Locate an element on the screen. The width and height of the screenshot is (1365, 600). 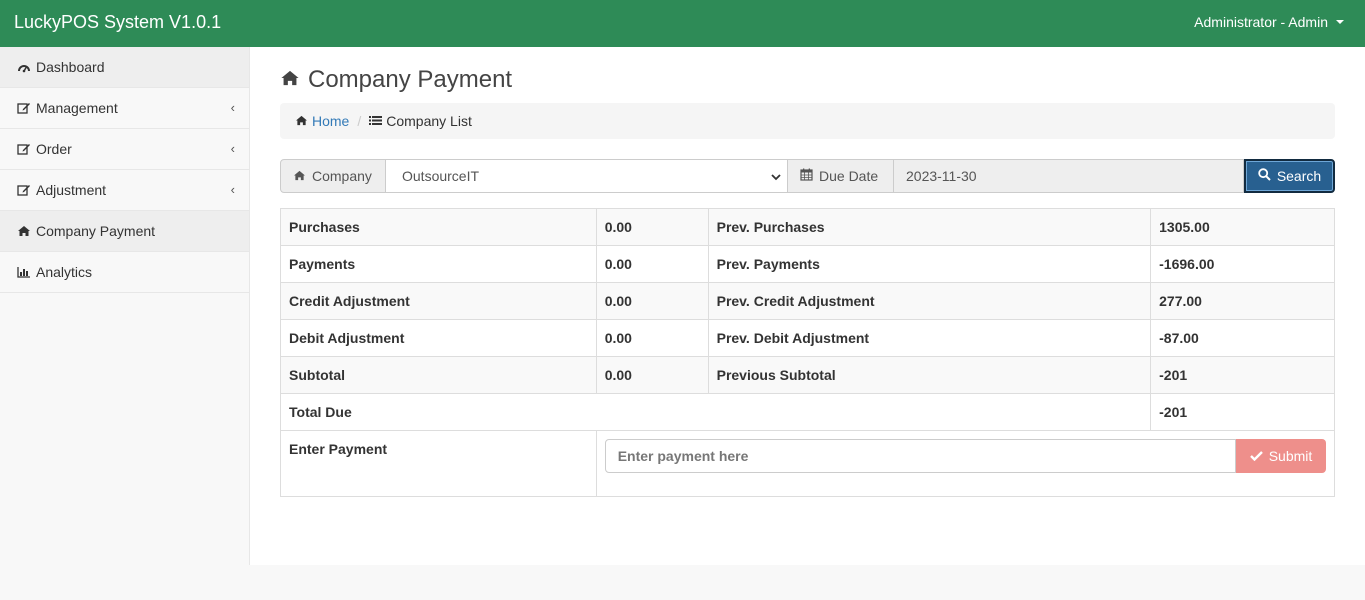
sidebar-item-label: Dashboard is located at coordinates (70, 67).